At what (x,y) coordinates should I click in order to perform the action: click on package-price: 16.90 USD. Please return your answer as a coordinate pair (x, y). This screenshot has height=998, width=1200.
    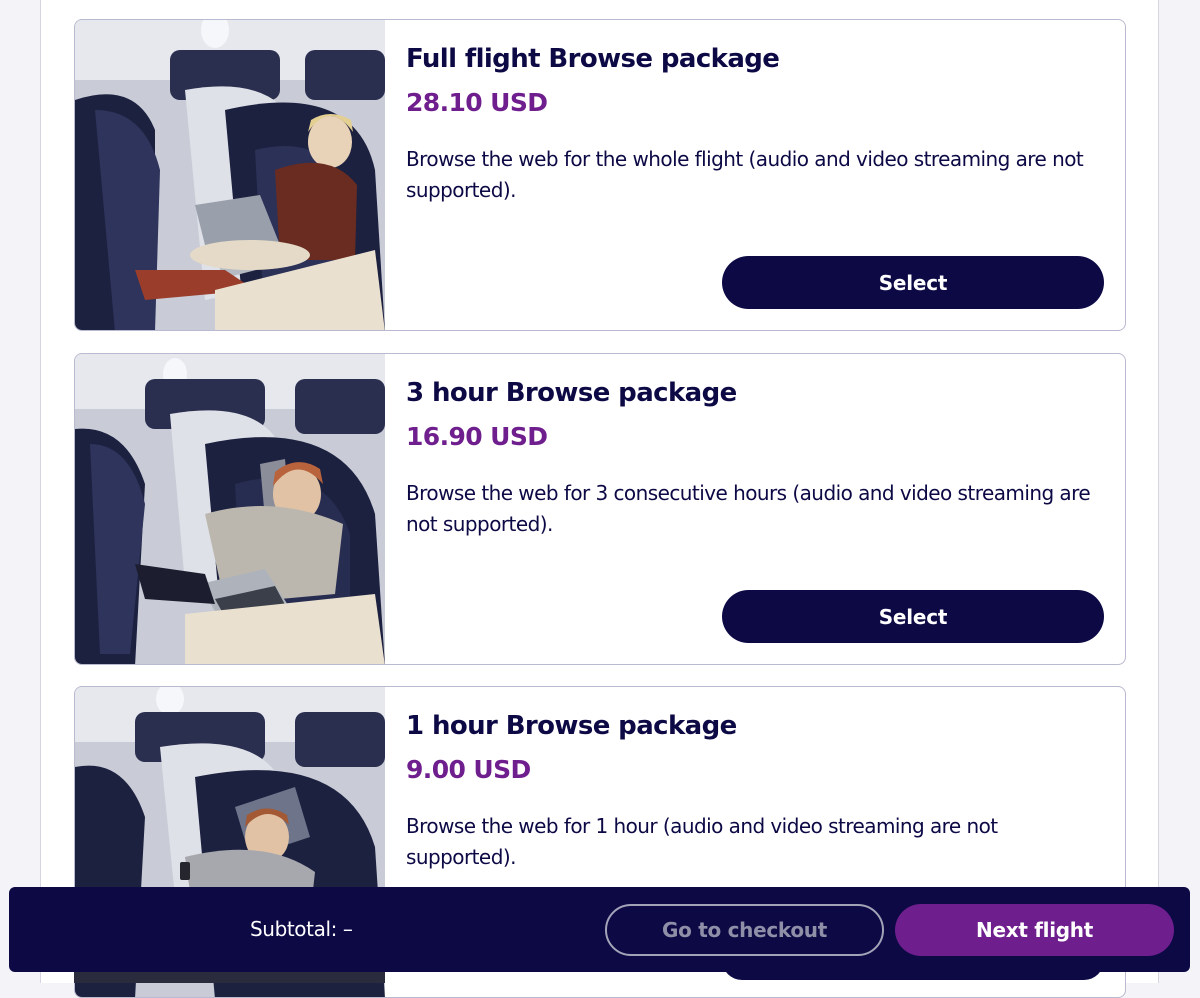
    Looking at the image, I should click on (477, 436).